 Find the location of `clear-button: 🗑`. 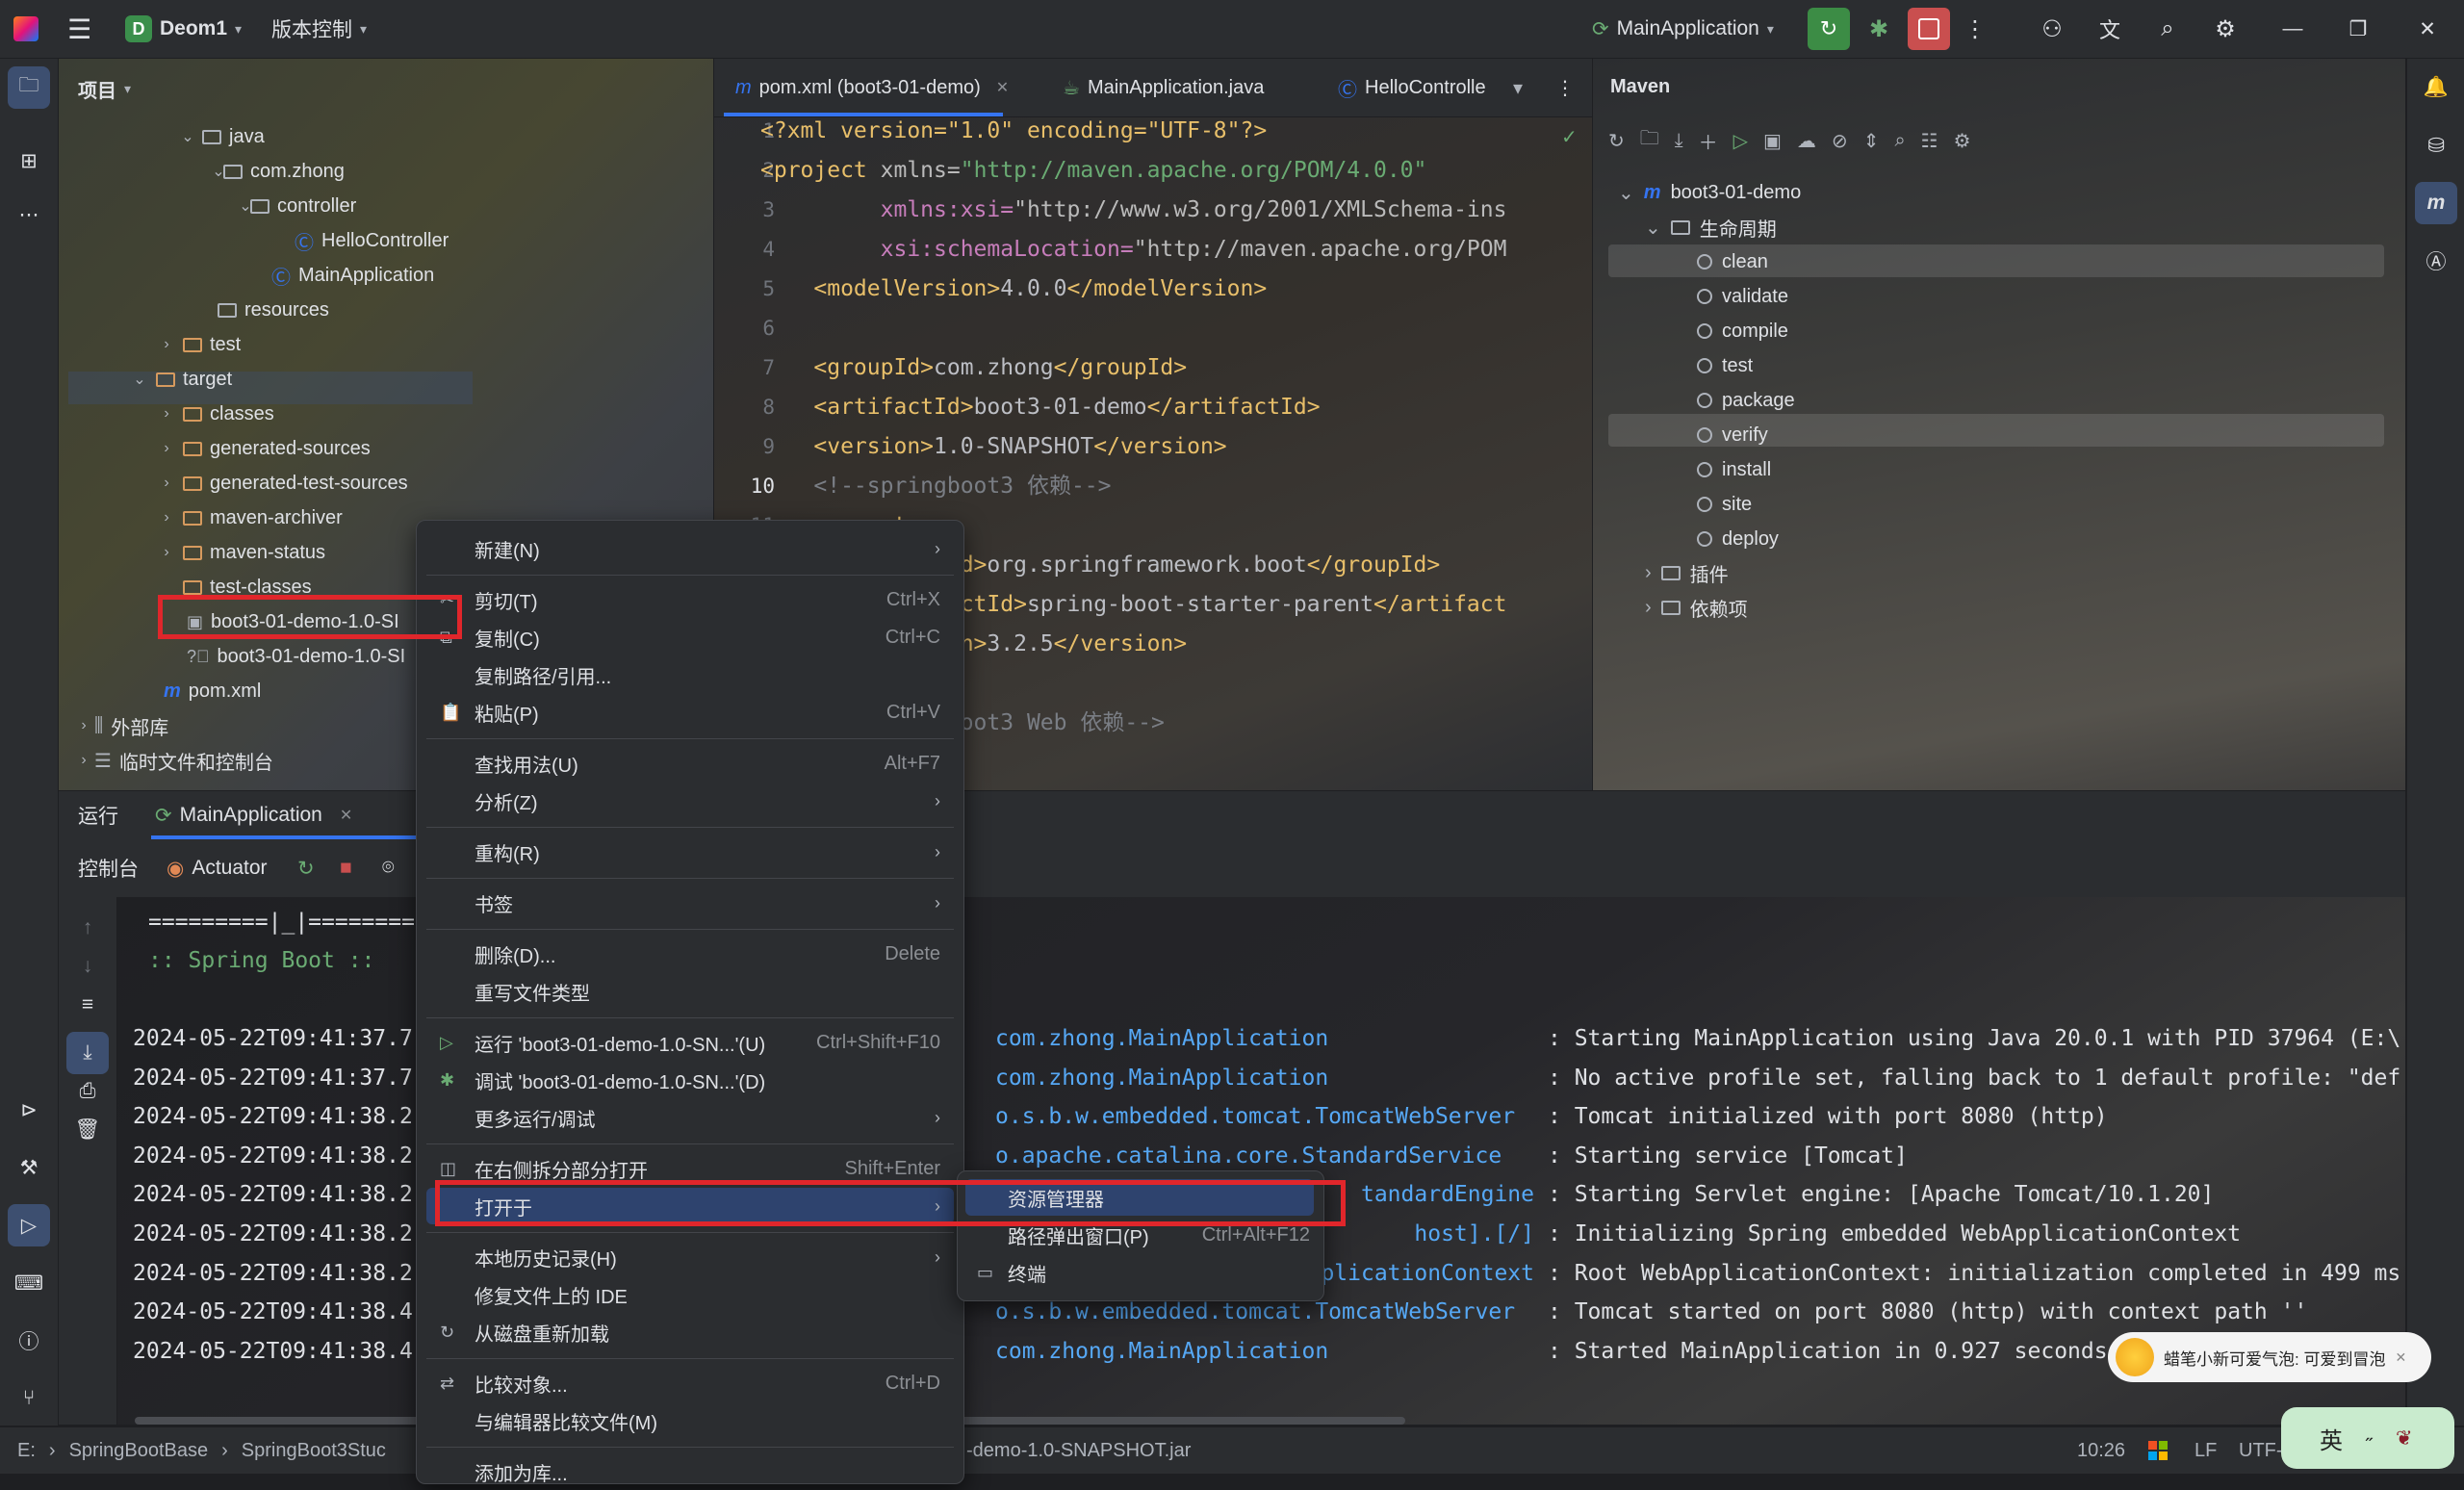

clear-button: 🗑 is located at coordinates (87, 1130).